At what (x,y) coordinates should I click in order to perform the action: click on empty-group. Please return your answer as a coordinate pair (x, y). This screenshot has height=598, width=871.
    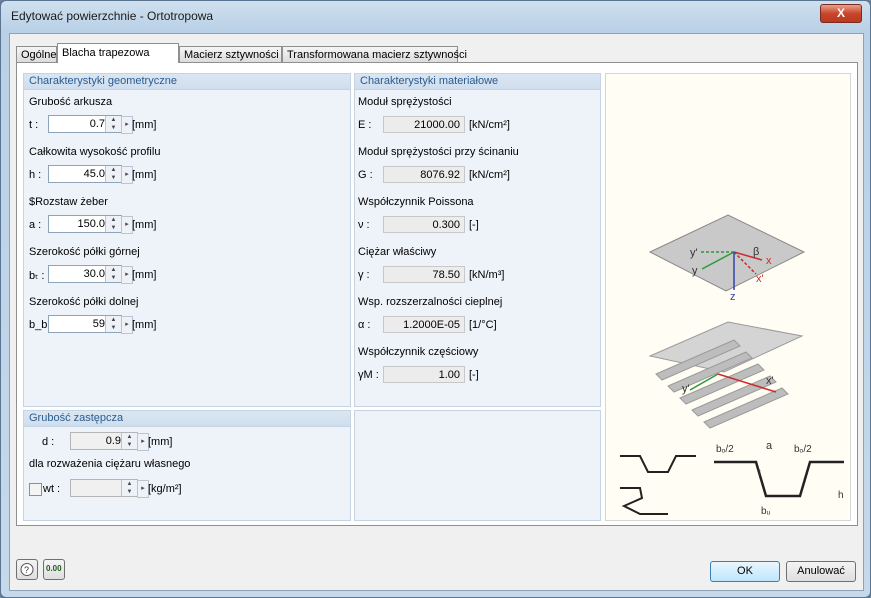
    Looking at the image, I should click on (477, 465).